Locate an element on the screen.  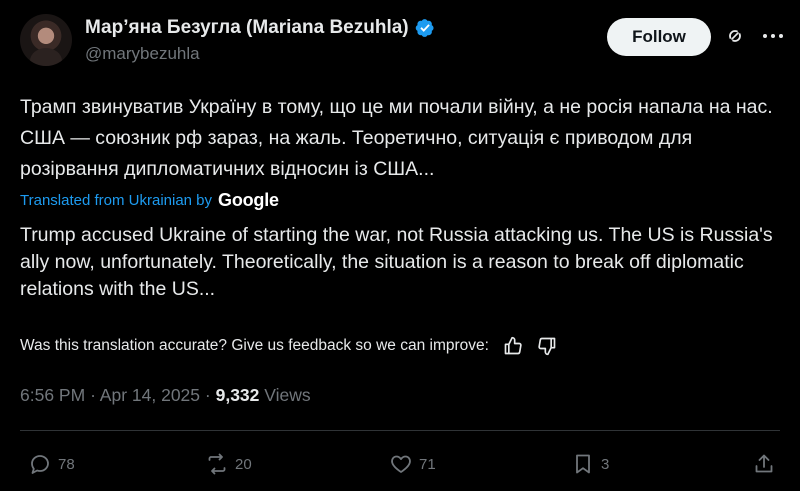
repost-icon is located at coordinates (217, 464).